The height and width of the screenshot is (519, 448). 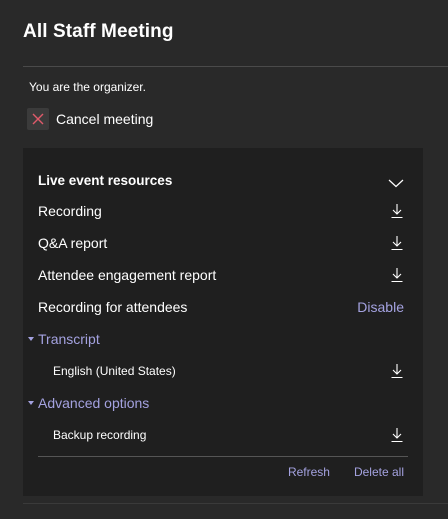 What do you see at coordinates (379, 472) in the screenshot?
I see `delete-all-button: Delete all` at bounding box center [379, 472].